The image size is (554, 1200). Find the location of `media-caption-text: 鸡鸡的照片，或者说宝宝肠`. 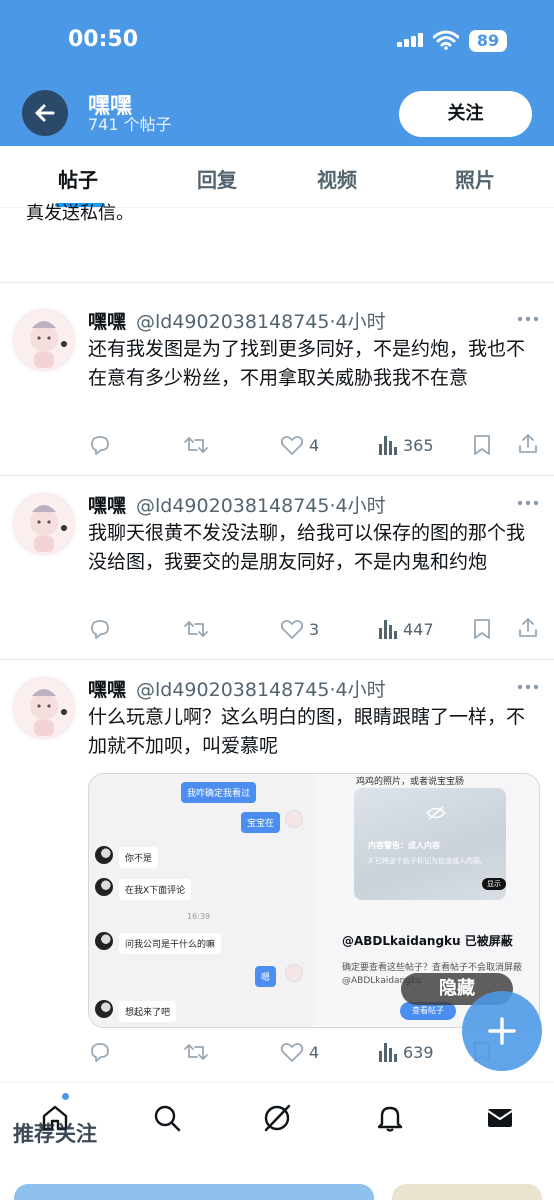

media-caption-text: 鸡鸡的照片，或者说宝宝肠 is located at coordinates (410, 782).